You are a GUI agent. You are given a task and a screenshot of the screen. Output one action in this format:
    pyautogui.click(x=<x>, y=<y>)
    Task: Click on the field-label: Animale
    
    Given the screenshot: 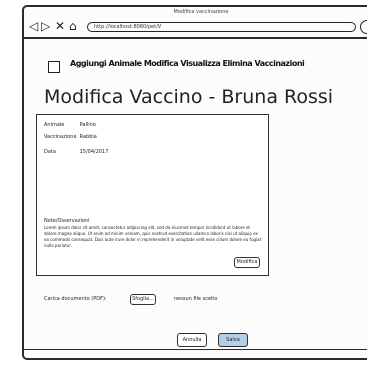 What is the action you would take?
    pyautogui.click(x=54, y=125)
    